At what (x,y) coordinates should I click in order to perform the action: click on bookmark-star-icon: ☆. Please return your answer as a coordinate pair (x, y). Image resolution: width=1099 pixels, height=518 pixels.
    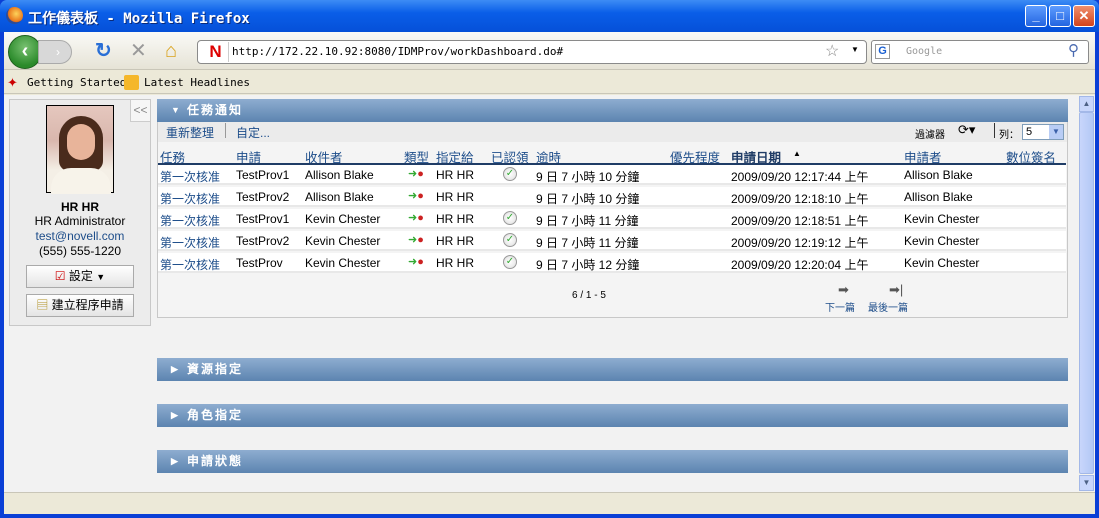
    Looking at the image, I should click on (832, 51).